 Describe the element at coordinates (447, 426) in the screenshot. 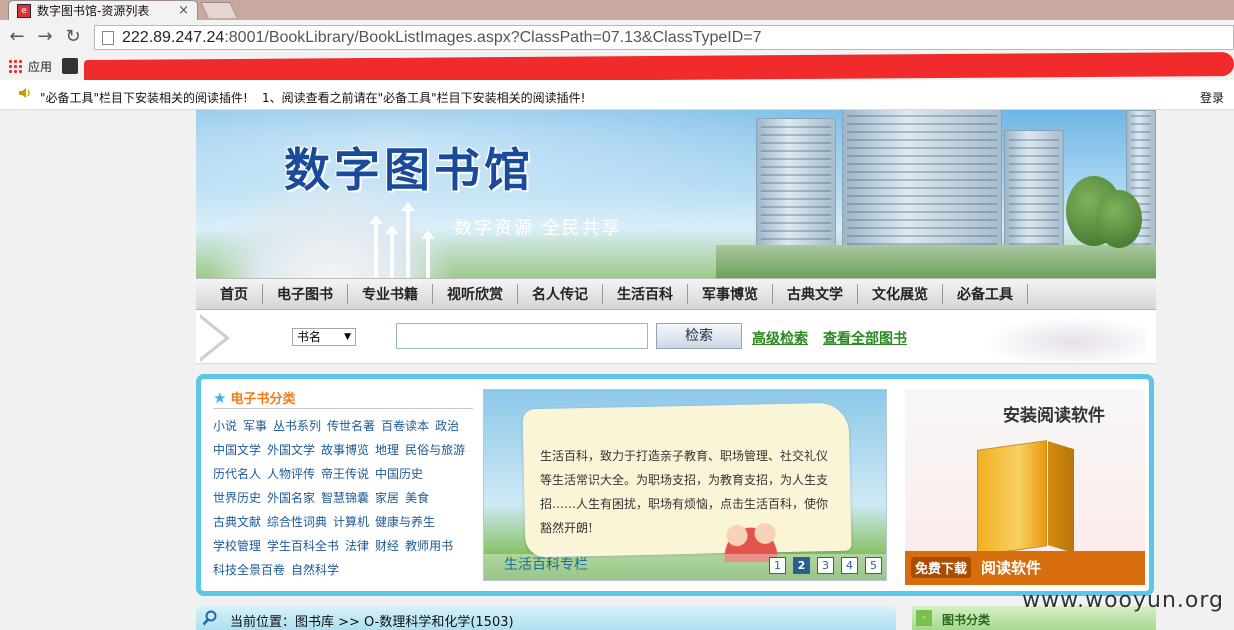

I see `category-link: 政治` at that location.